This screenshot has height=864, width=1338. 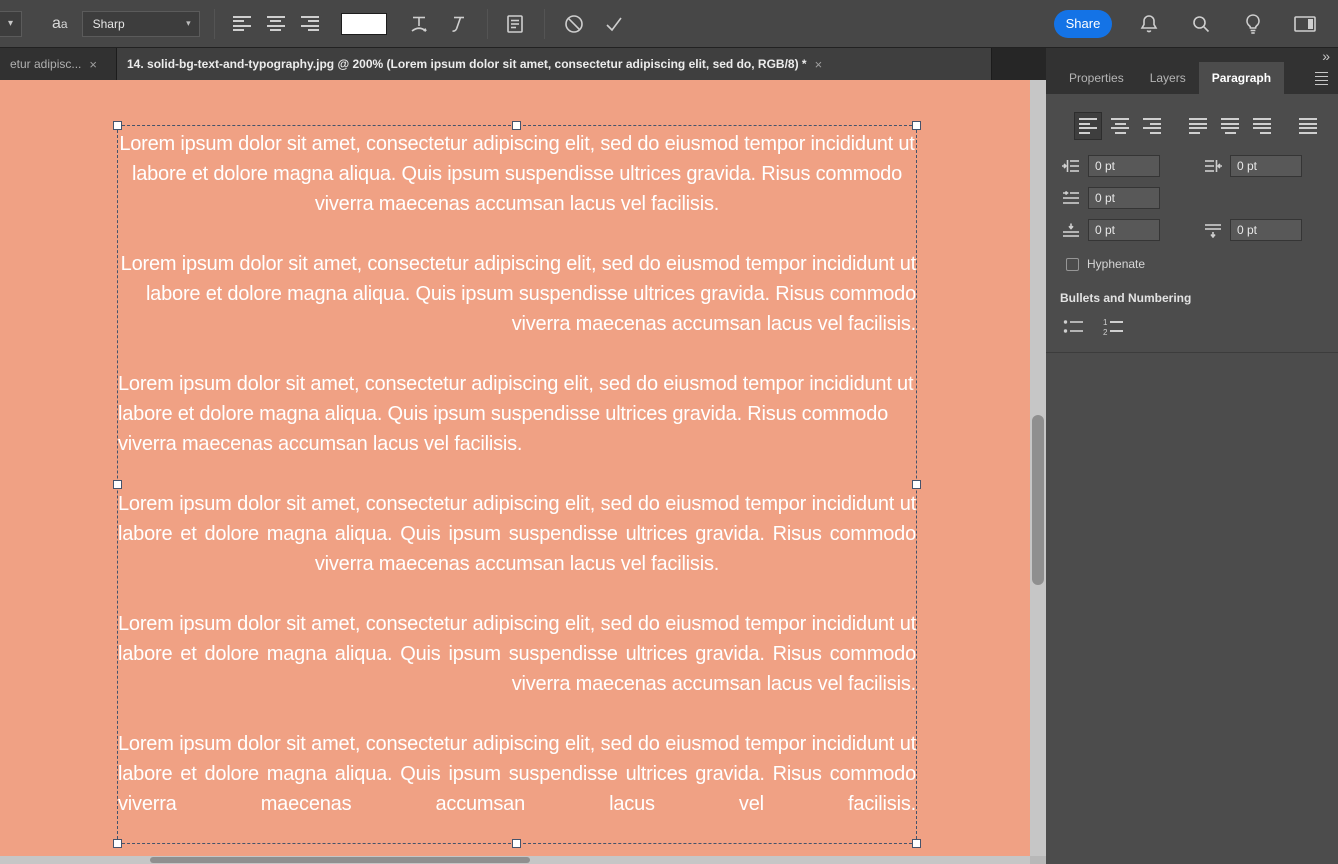 I want to click on hyphenate-checkbox, so click(x=1072, y=264).